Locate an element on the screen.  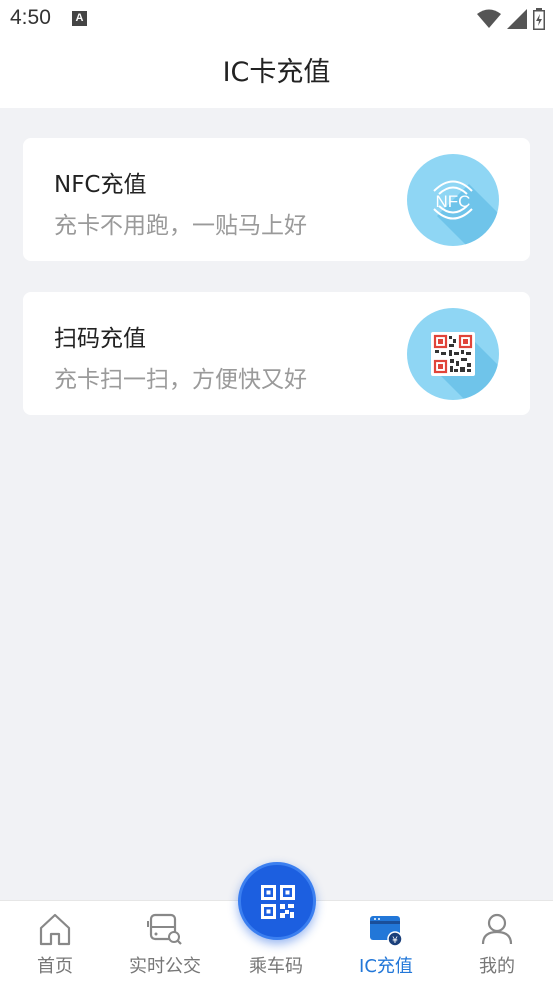
wifi-icon is located at coordinates (489, 18).